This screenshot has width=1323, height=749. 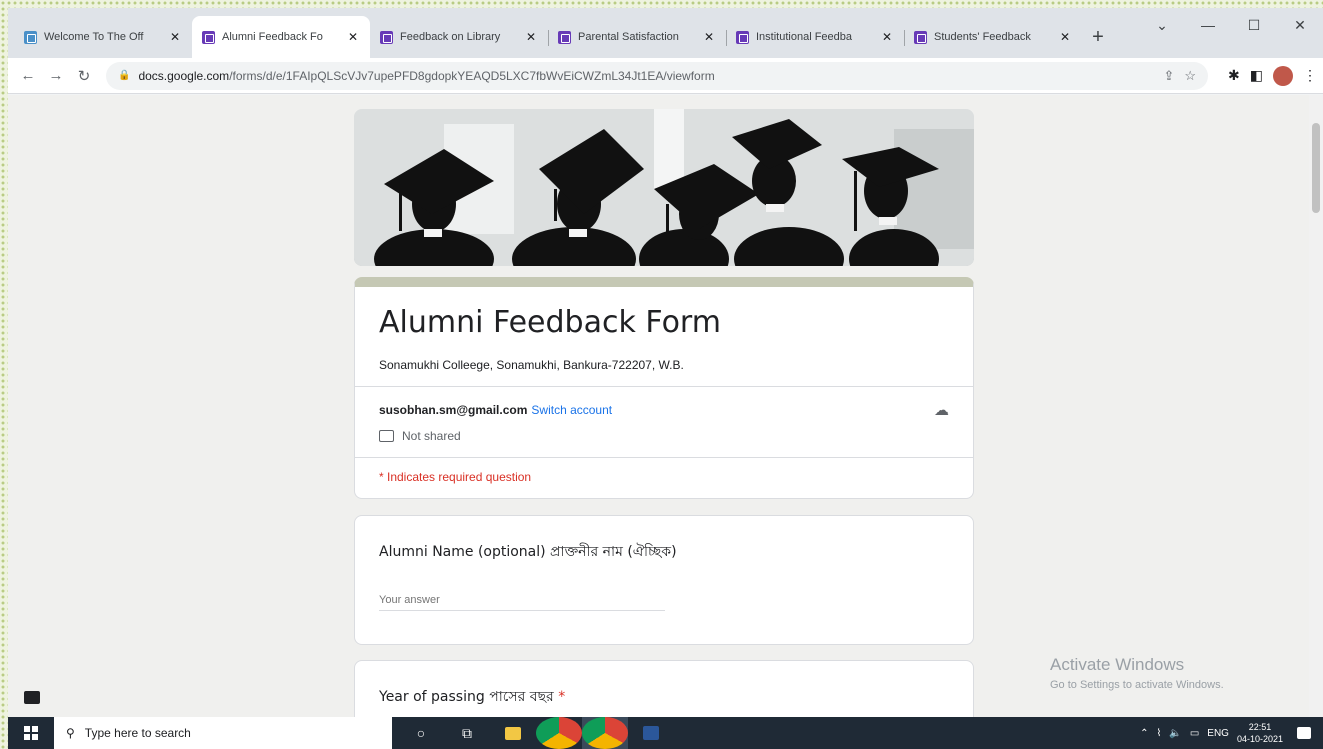 I want to click on extensions-puzzle-icon: ✱, so click(x=1234, y=75).